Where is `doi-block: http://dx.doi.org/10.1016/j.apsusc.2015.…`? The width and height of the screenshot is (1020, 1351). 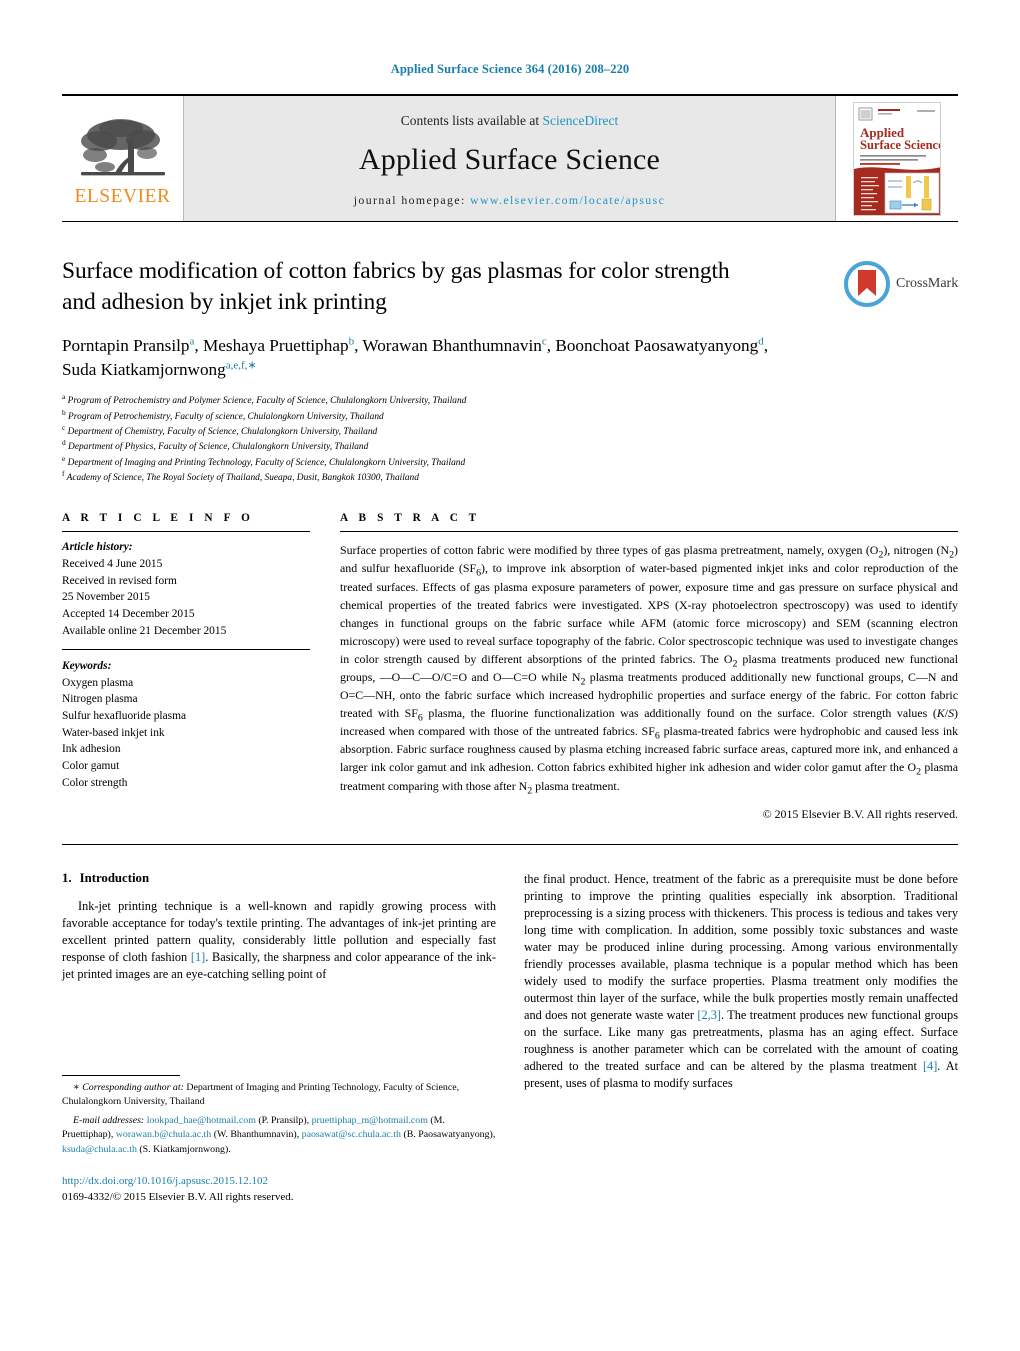 doi-block: http://dx.doi.org/10.1016/j.apsusc.2015.… is located at coordinates (279, 1189).